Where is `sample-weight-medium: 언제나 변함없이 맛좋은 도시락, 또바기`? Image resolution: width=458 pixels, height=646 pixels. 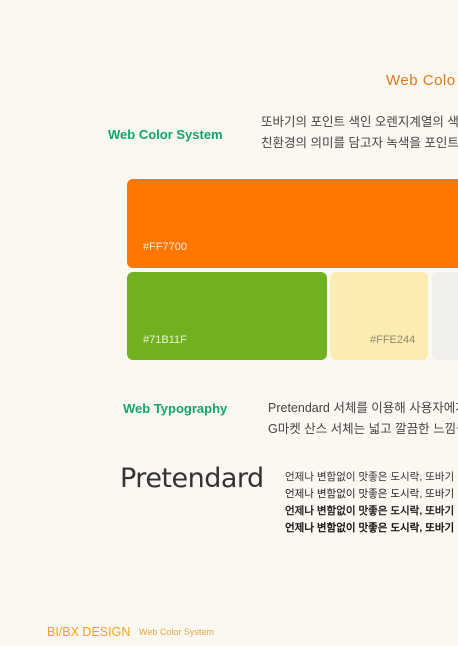
sample-weight-medium: 언제나 변함없이 맛좋은 도시락, 또바기 is located at coordinates (370, 494).